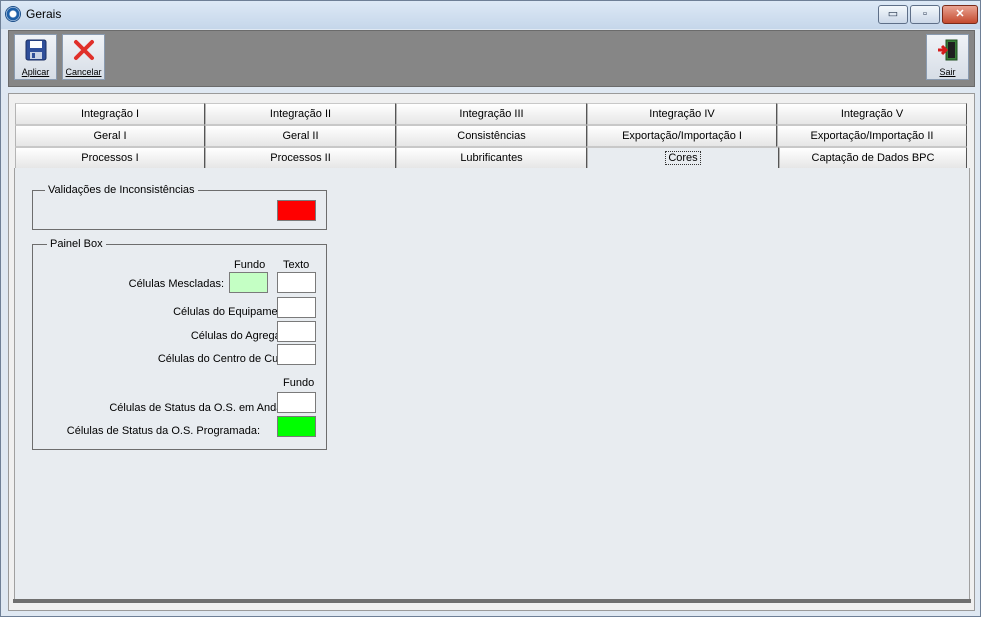 The width and height of the screenshot is (981, 617). Describe the element at coordinates (682, 136) in the screenshot. I see `tab-exportacao-1: Exportação/Importação I` at that location.